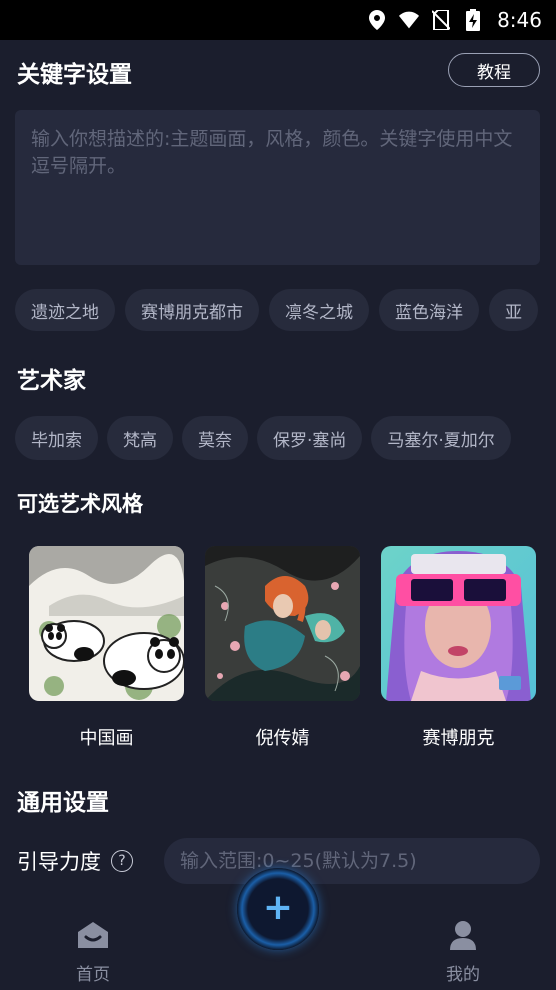  Describe the element at coordinates (278, 20) in the screenshot. I see `status-bar: 8:46` at that location.